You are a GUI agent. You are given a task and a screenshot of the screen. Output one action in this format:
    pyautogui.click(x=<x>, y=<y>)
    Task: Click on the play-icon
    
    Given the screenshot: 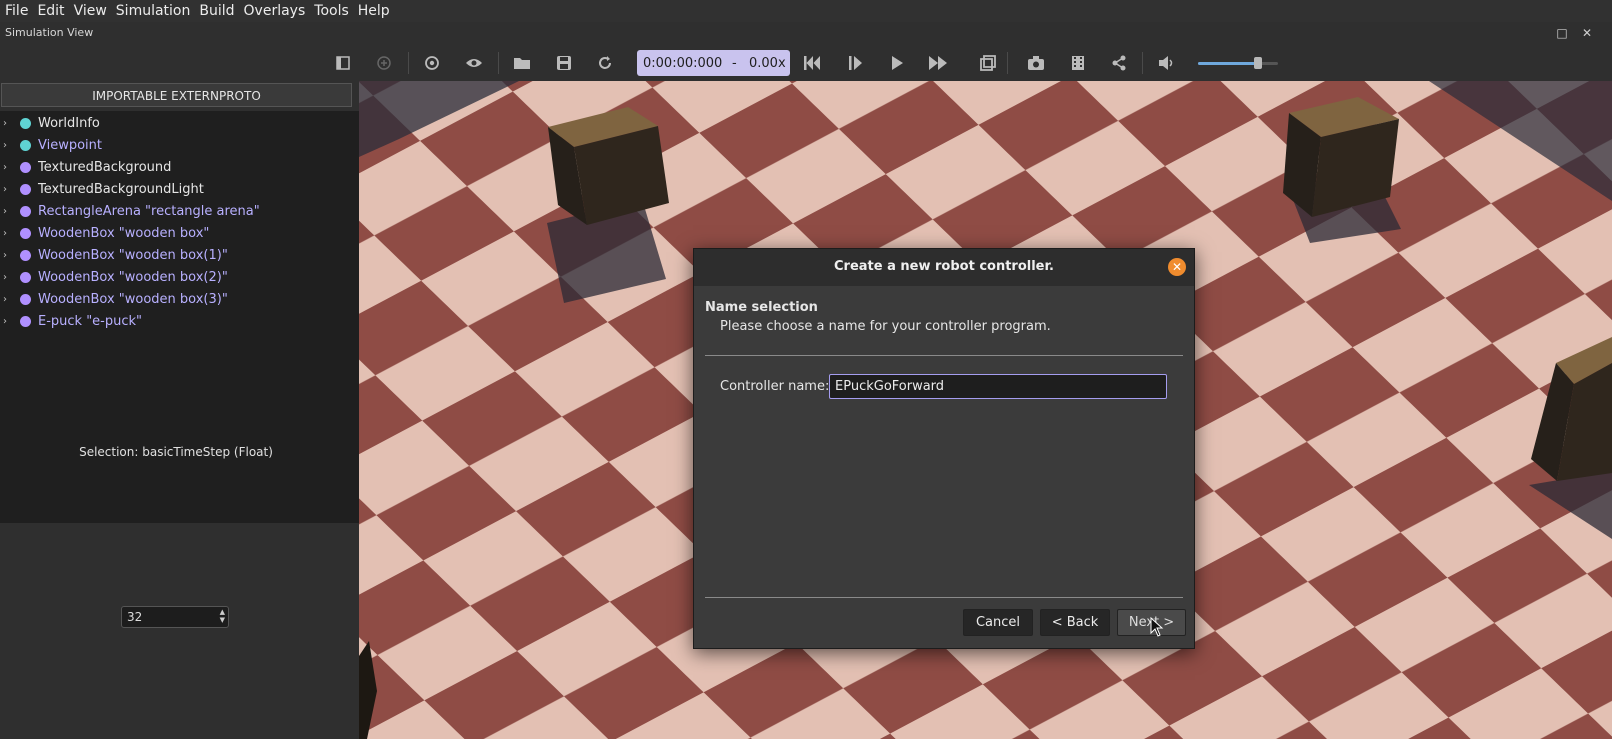 What is the action you would take?
    pyautogui.click(x=897, y=63)
    